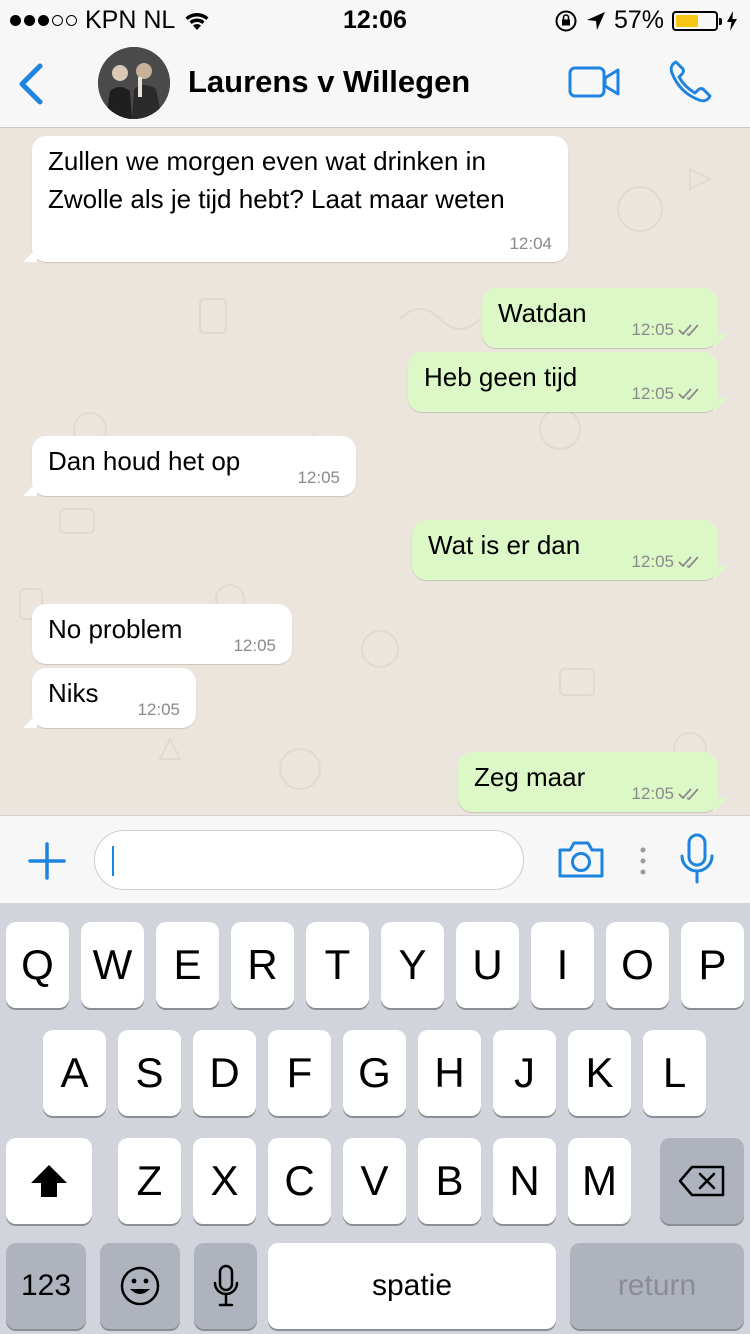 This screenshot has height=1334, width=750. Describe the element at coordinates (581, 859) in the screenshot. I see `camera-icon` at that location.